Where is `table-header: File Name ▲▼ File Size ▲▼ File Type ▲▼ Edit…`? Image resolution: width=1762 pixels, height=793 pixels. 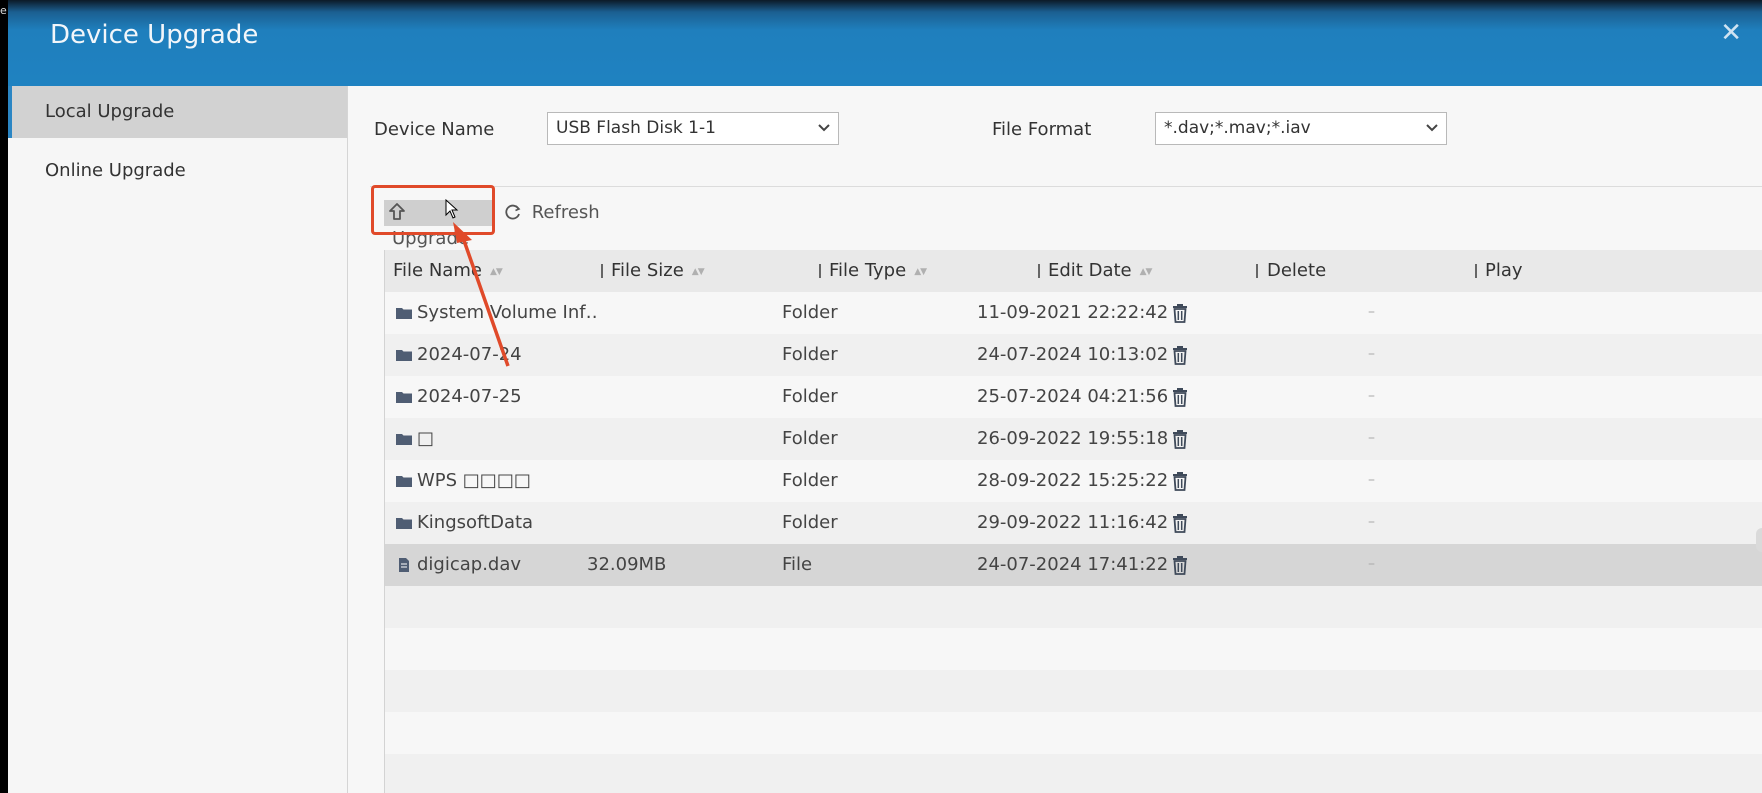 table-header: File Name ▲▼ File Size ▲▼ File Type ▲▼ Edit… is located at coordinates (1073, 271).